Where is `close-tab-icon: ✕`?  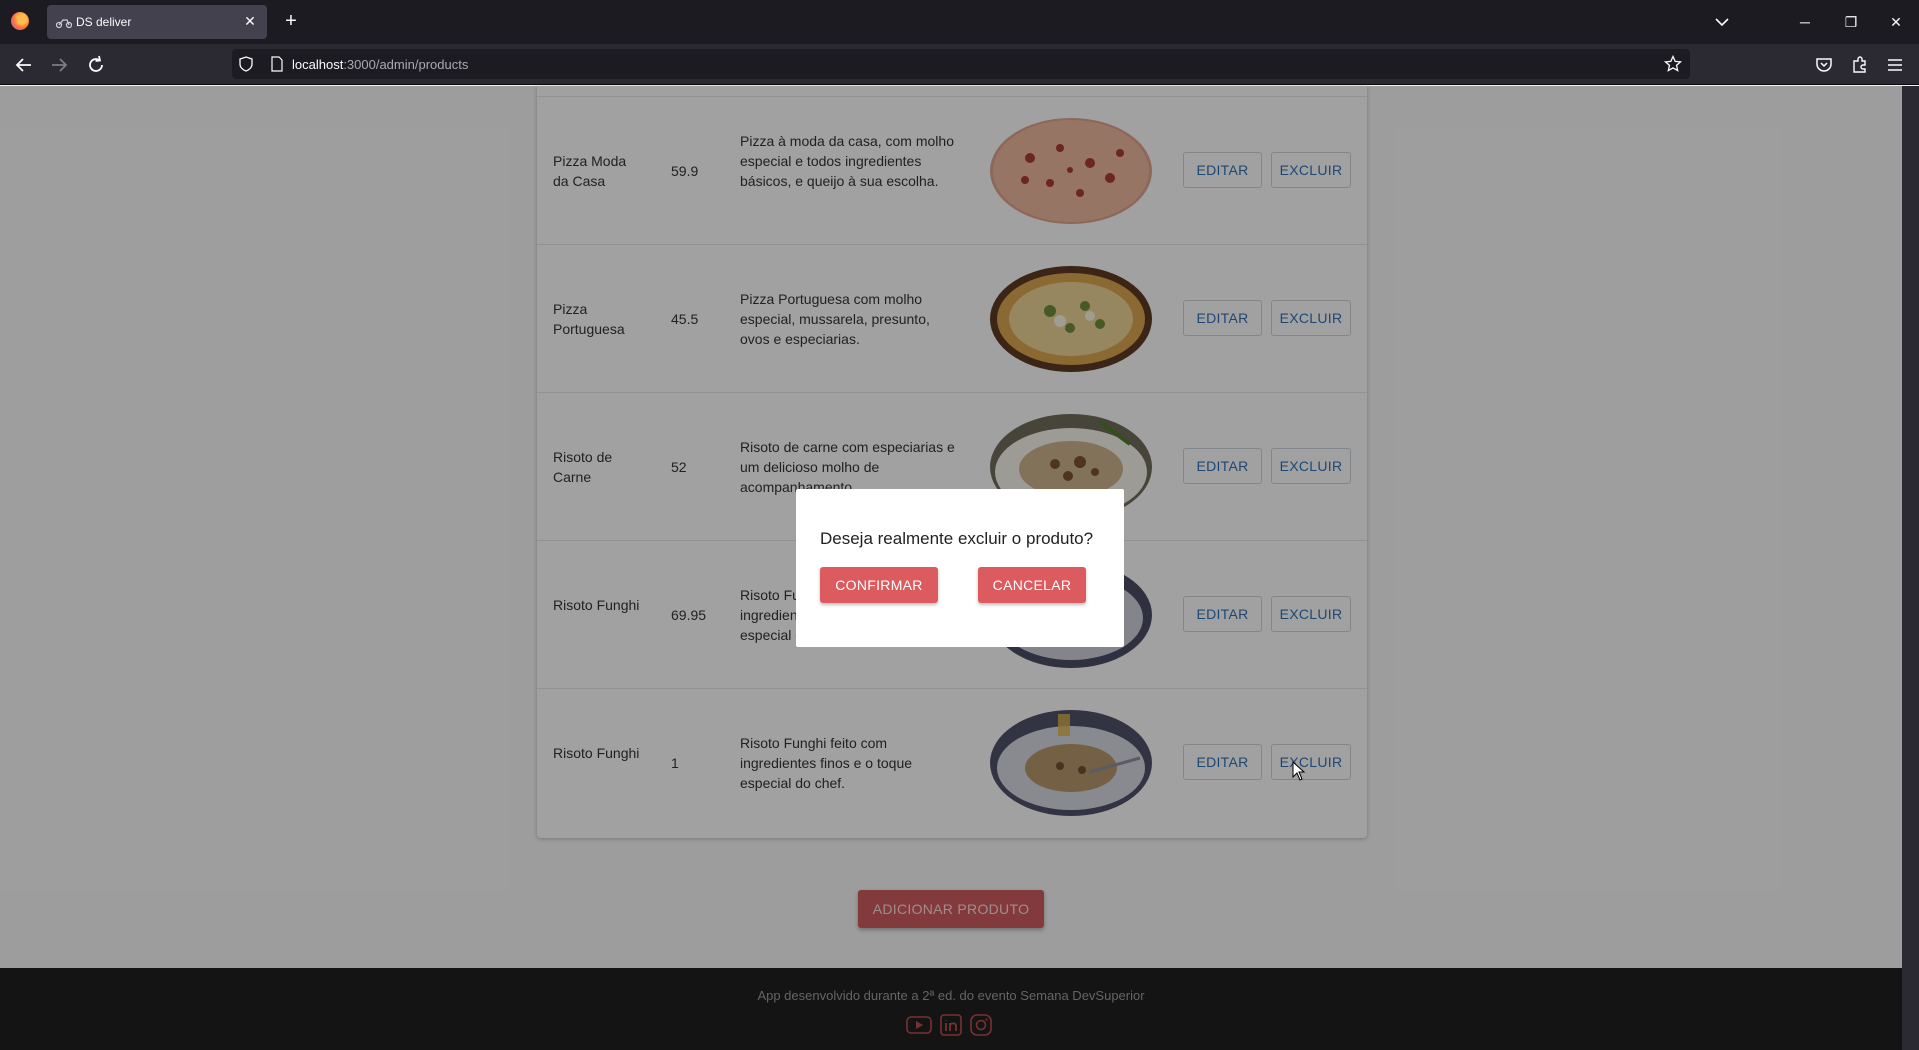
close-tab-icon: ✕ is located at coordinates (250, 21).